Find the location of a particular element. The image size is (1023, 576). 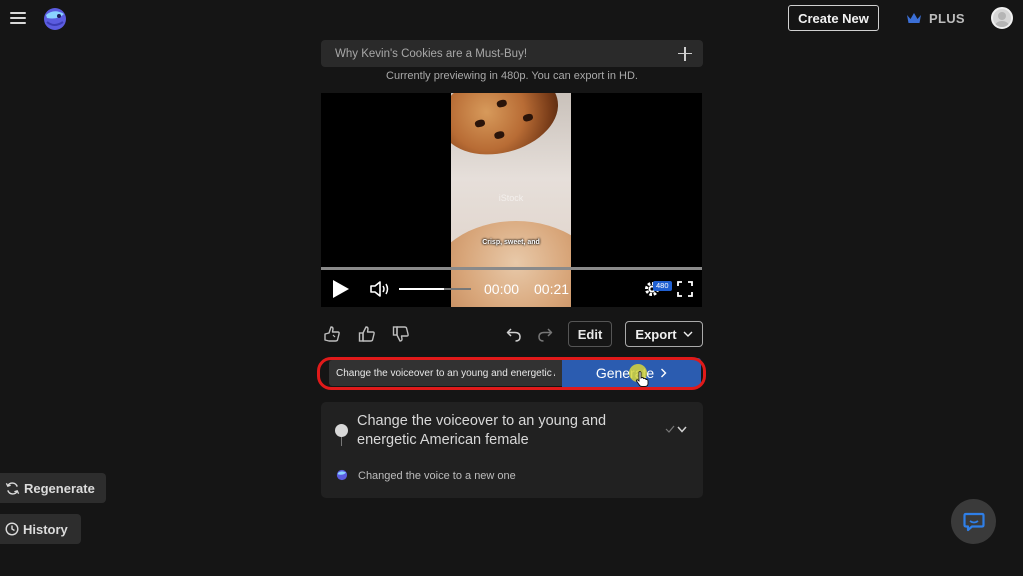

undo-icon is located at coordinates (514, 335).